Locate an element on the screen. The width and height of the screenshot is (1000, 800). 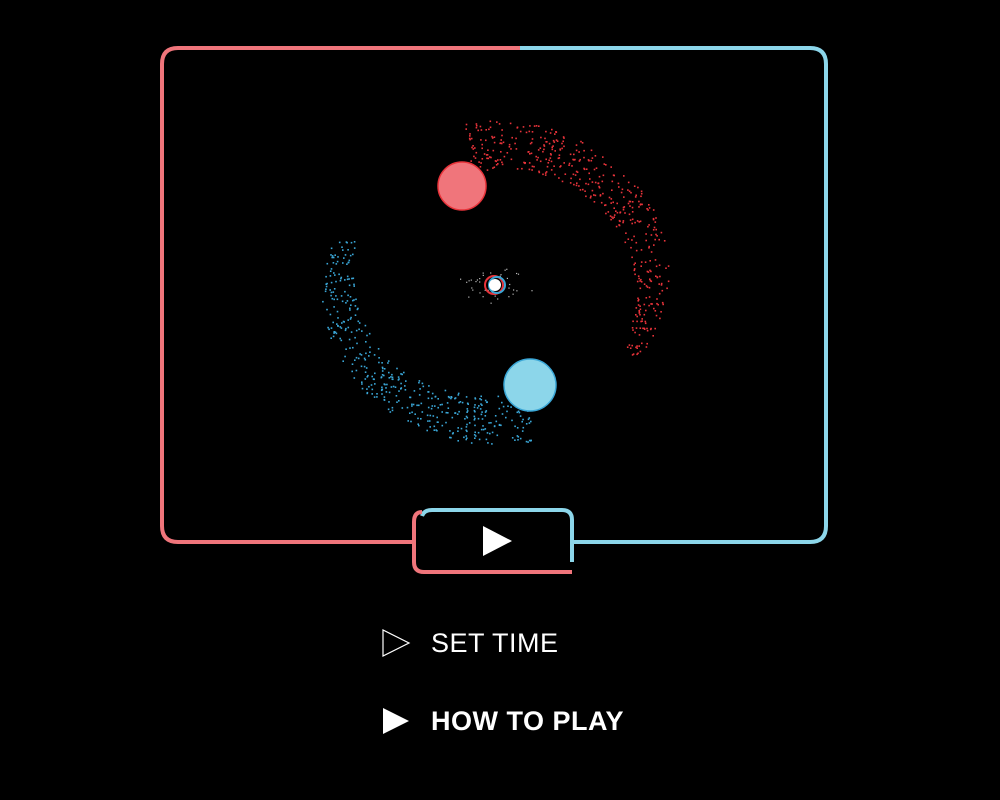
play-button-hitarea is located at coordinates (493, 541).